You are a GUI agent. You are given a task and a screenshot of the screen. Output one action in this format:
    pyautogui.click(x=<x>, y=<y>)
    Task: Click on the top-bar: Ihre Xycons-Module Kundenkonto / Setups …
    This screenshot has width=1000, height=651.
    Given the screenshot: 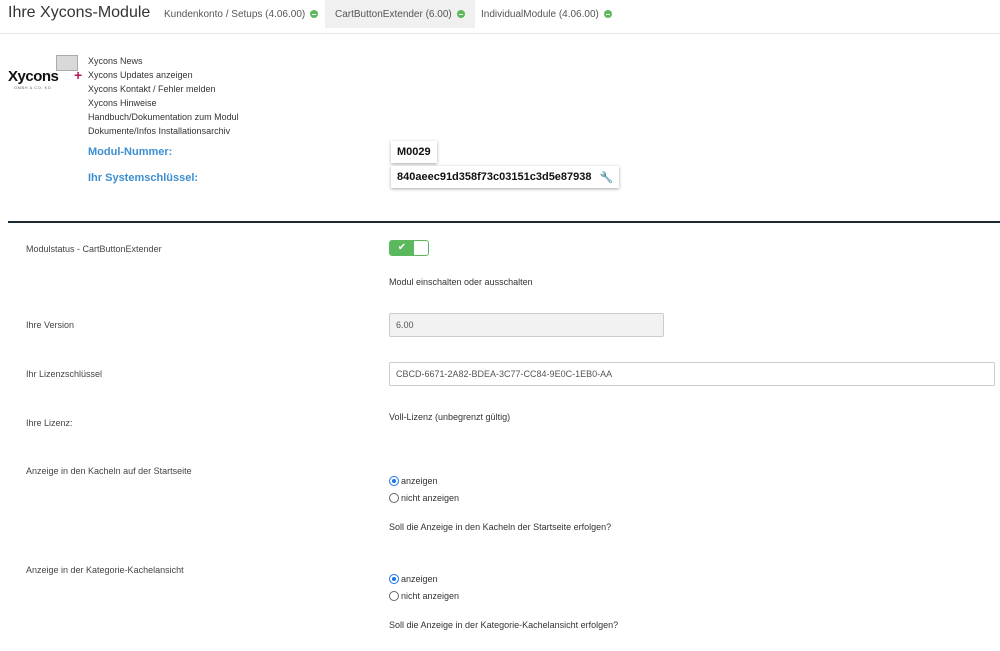 What is the action you would take?
    pyautogui.click(x=500, y=17)
    